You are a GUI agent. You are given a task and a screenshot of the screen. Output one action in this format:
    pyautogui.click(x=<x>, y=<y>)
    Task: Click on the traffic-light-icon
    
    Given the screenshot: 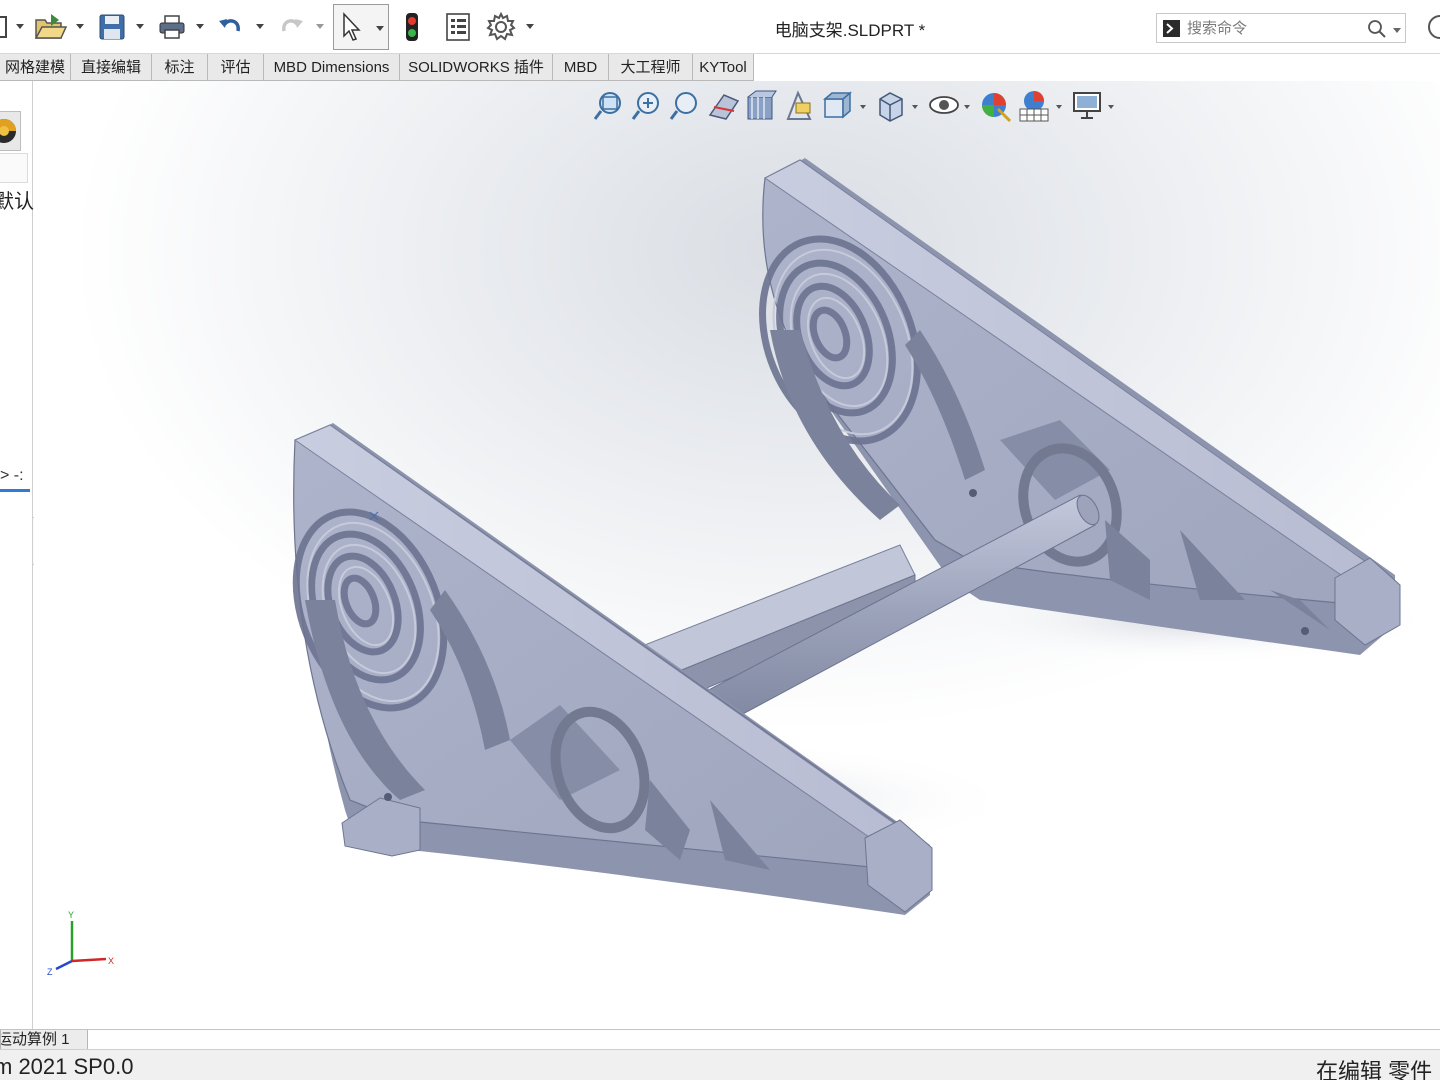 What is the action you would take?
    pyautogui.click(x=412, y=27)
    